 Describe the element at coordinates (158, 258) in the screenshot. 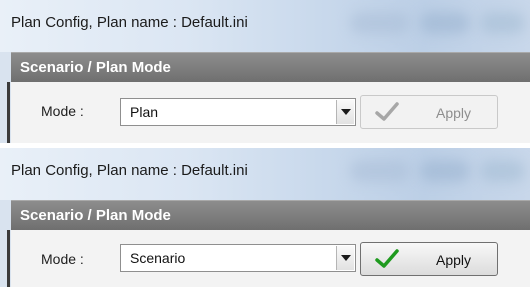

I see `mode-select-value: Scenario` at that location.